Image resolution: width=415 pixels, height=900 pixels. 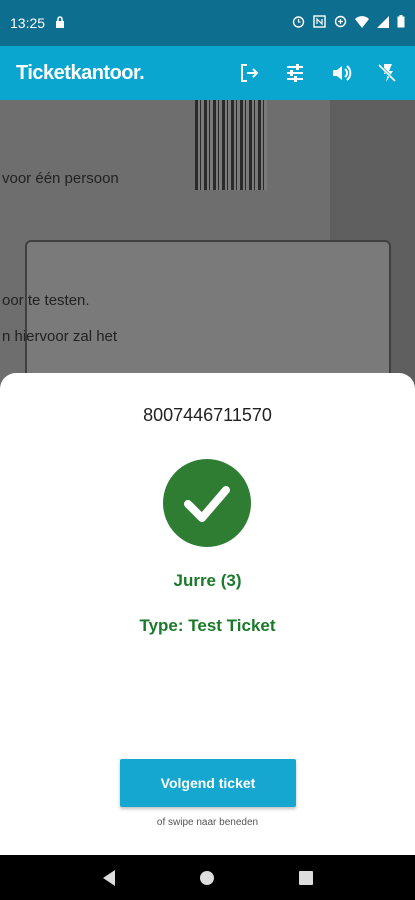 I want to click on settings-sliders-icon, so click(x=295, y=73).